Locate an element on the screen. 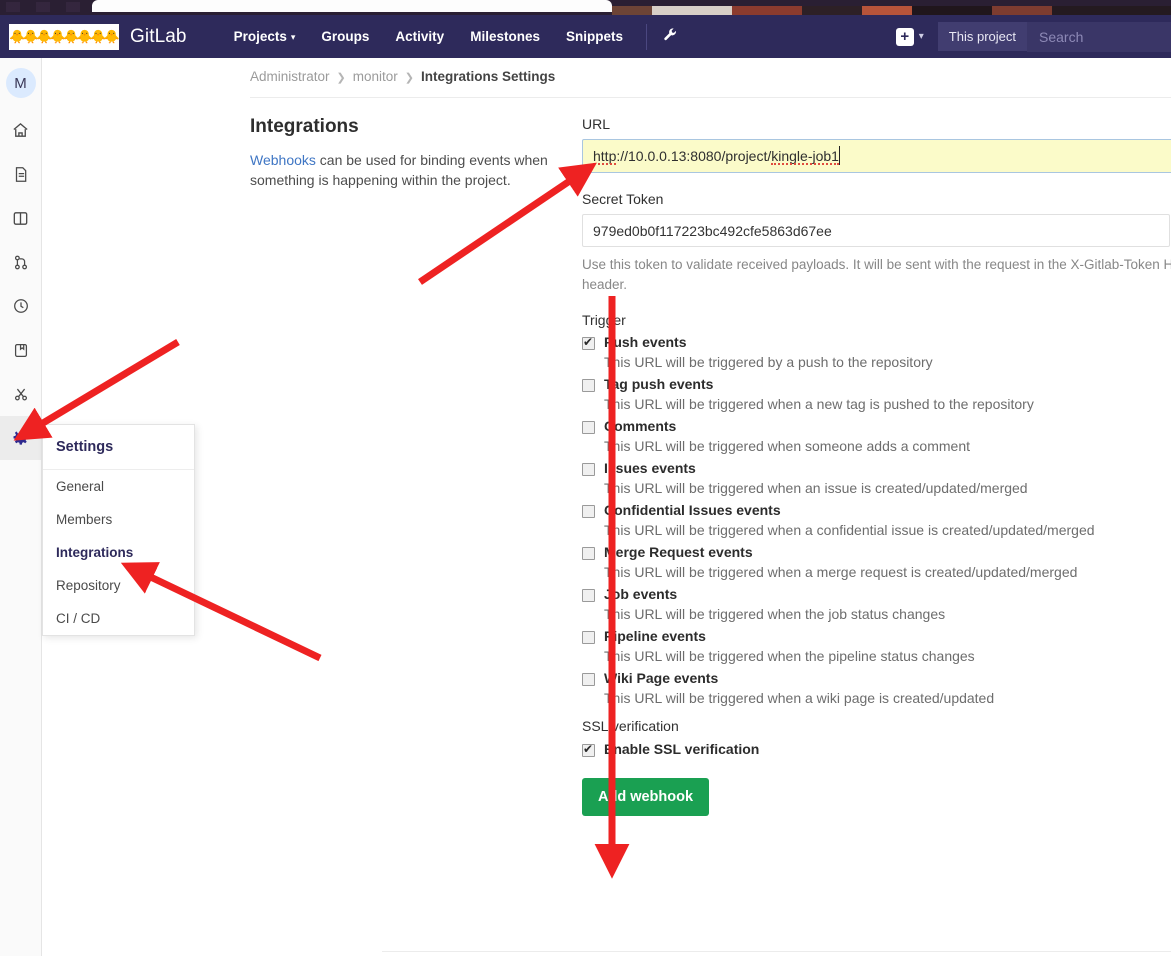 The height and width of the screenshot is (956, 1171). checkbox-pipeline-events is located at coordinates (588, 637).